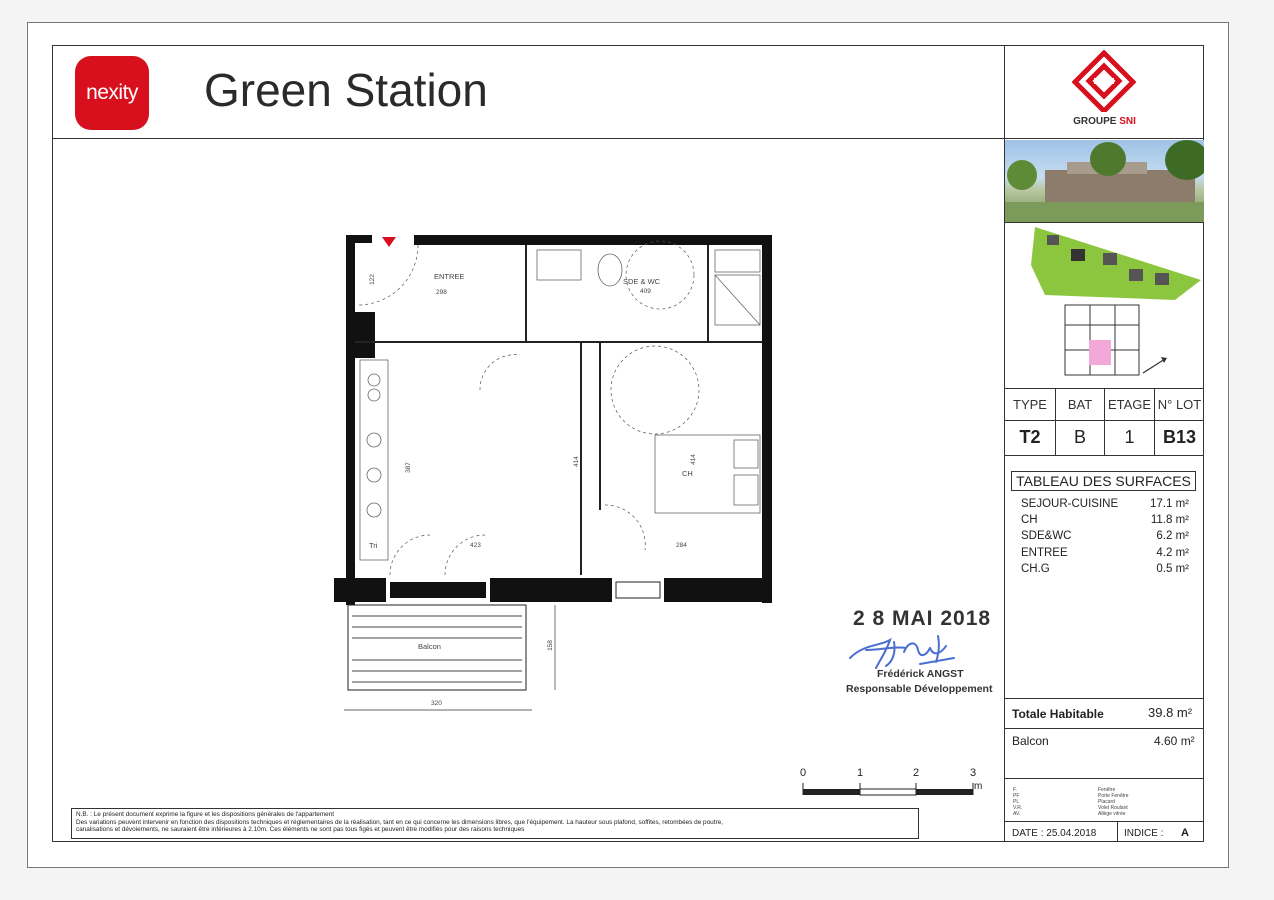  What do you see at coordinates (1103, 481) in the screenshot?
I see `surfaces-table-title: TABLEAU DES SURFACES` at bounding box center [1103, 481].